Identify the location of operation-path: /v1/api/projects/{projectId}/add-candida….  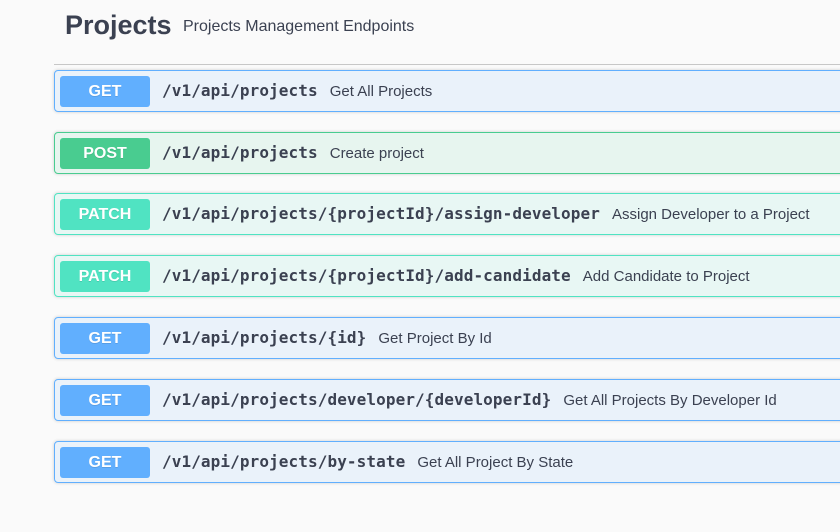
(456, 276).